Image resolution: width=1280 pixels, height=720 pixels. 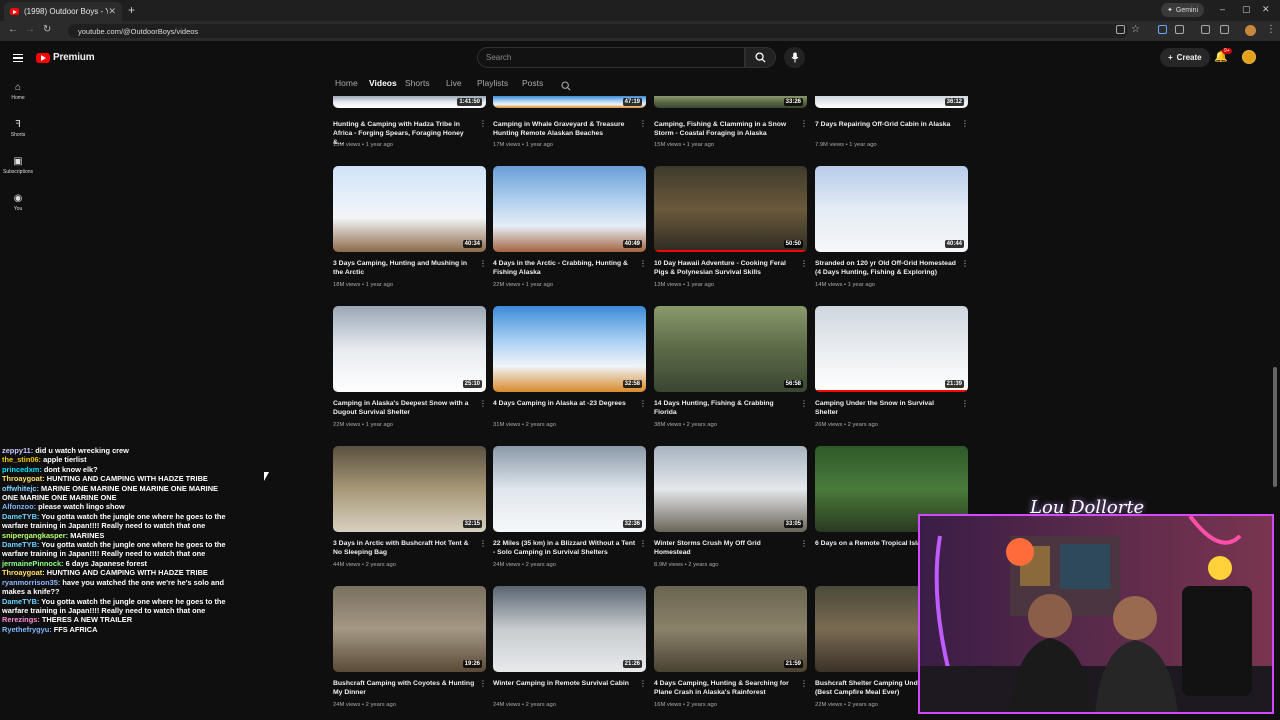 What do you see at coordinates (598, 31) in the screenshot?
I see `address-bar: youtube.com/@OutdoorBoys/videos` at bounding box center [598, 31].